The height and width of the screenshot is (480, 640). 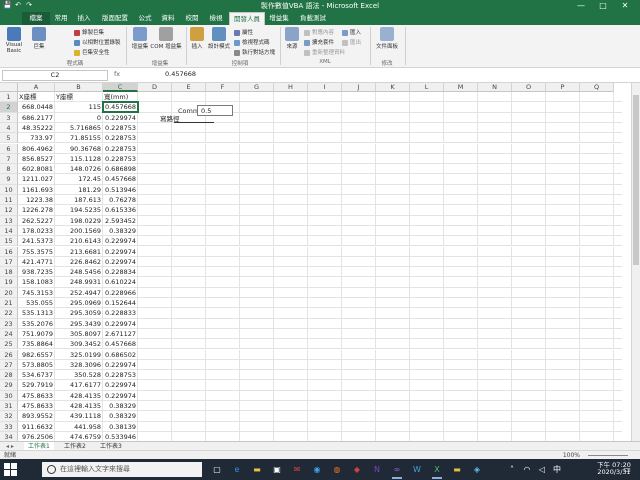 What do you see at coordinates (36, 426) in the screenshot?
I see `cell-a33: 911.6632` at bounding box center [36, 426].